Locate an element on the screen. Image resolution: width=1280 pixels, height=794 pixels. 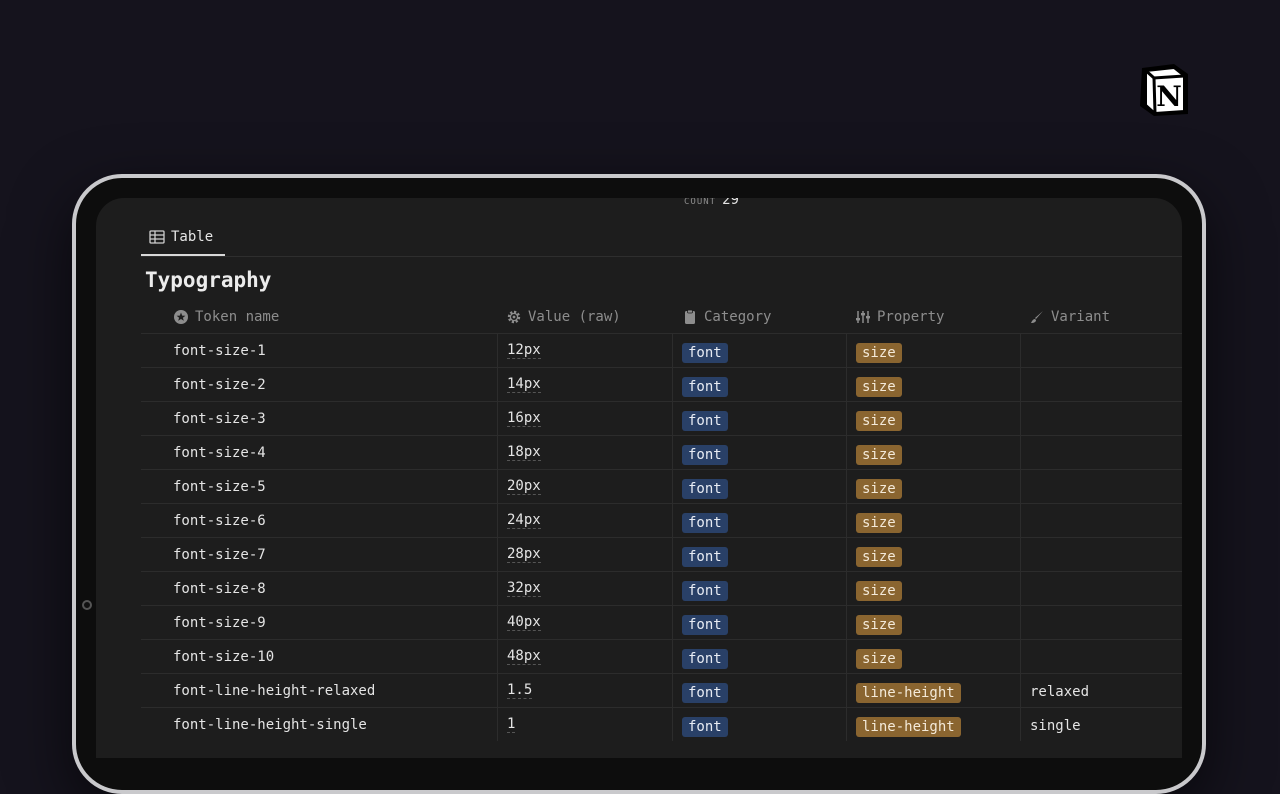
token-name: font-size-4 is located at coordinates (219, 452).